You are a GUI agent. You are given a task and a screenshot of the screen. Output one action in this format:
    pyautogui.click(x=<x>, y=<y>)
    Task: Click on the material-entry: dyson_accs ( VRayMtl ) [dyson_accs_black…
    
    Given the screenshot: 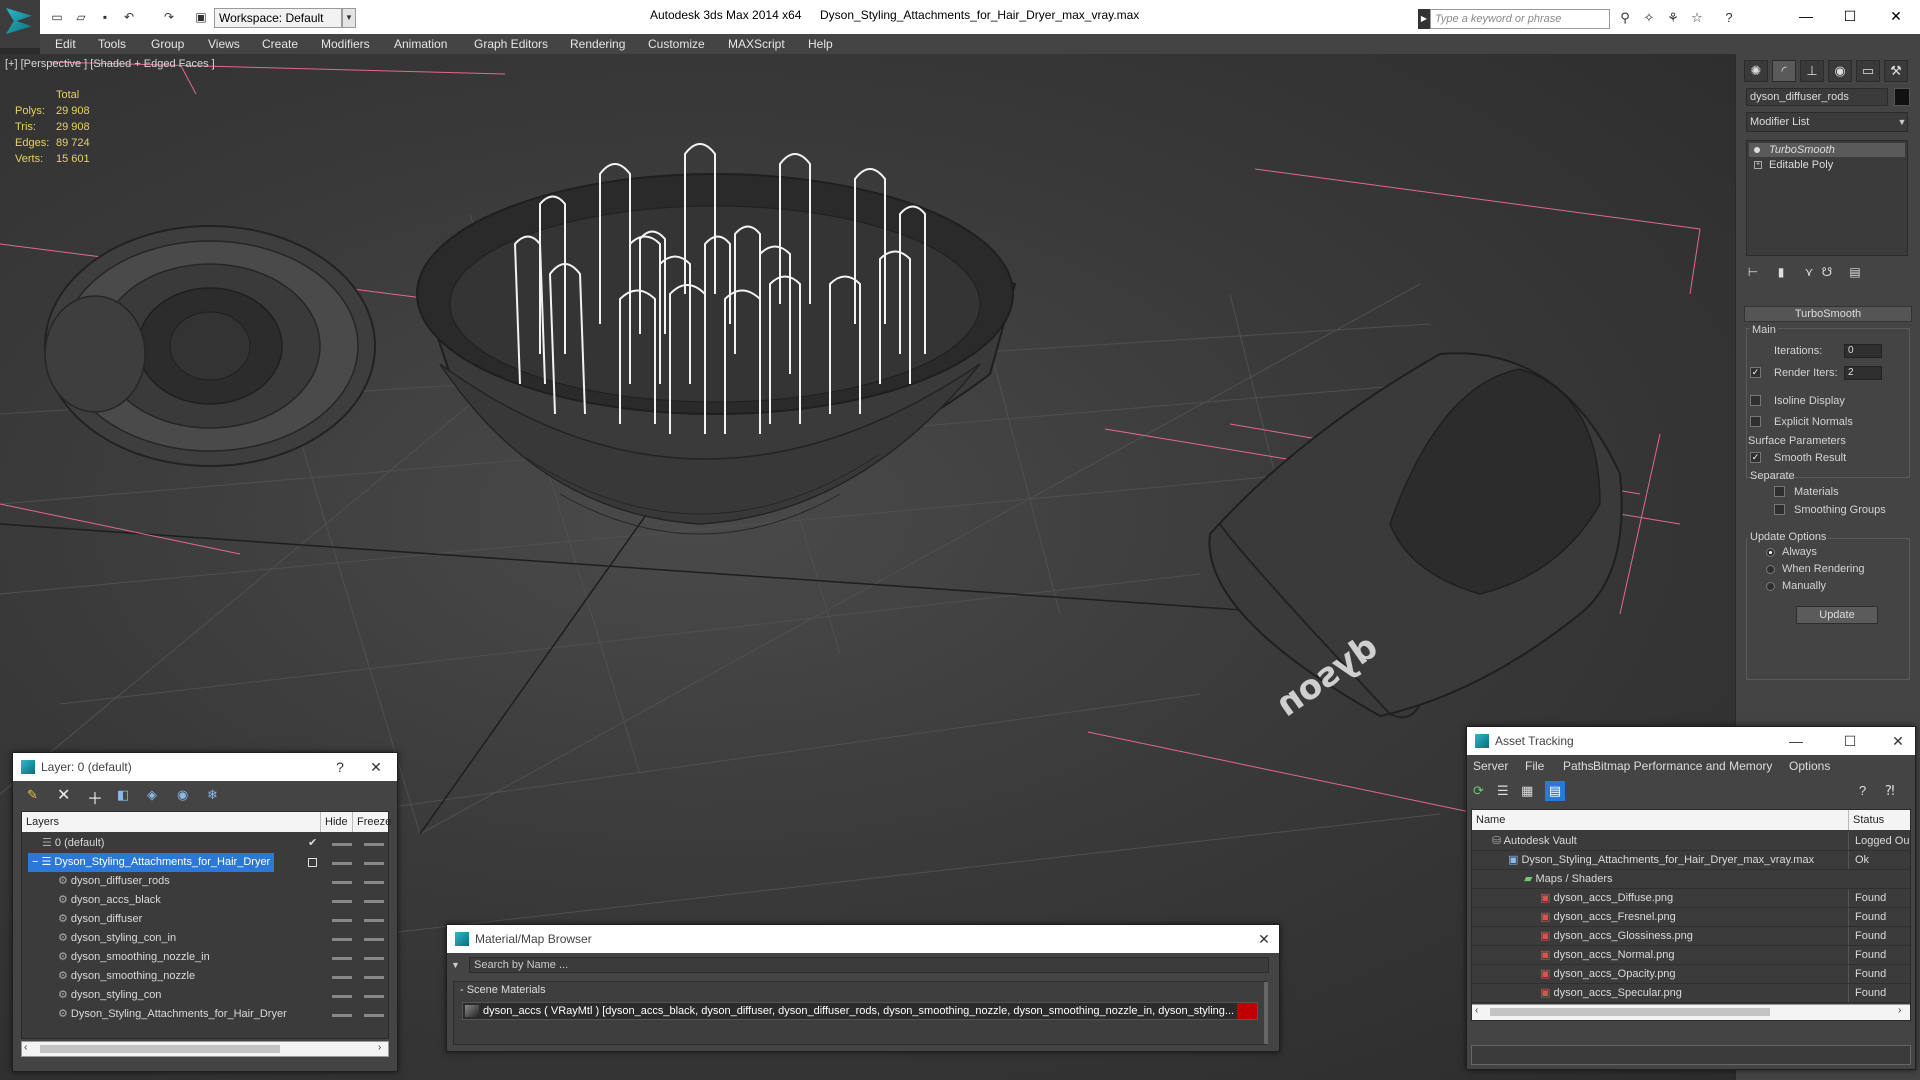 What is the action you would take?
    pyautogui.click(x=860, y=1011)
    